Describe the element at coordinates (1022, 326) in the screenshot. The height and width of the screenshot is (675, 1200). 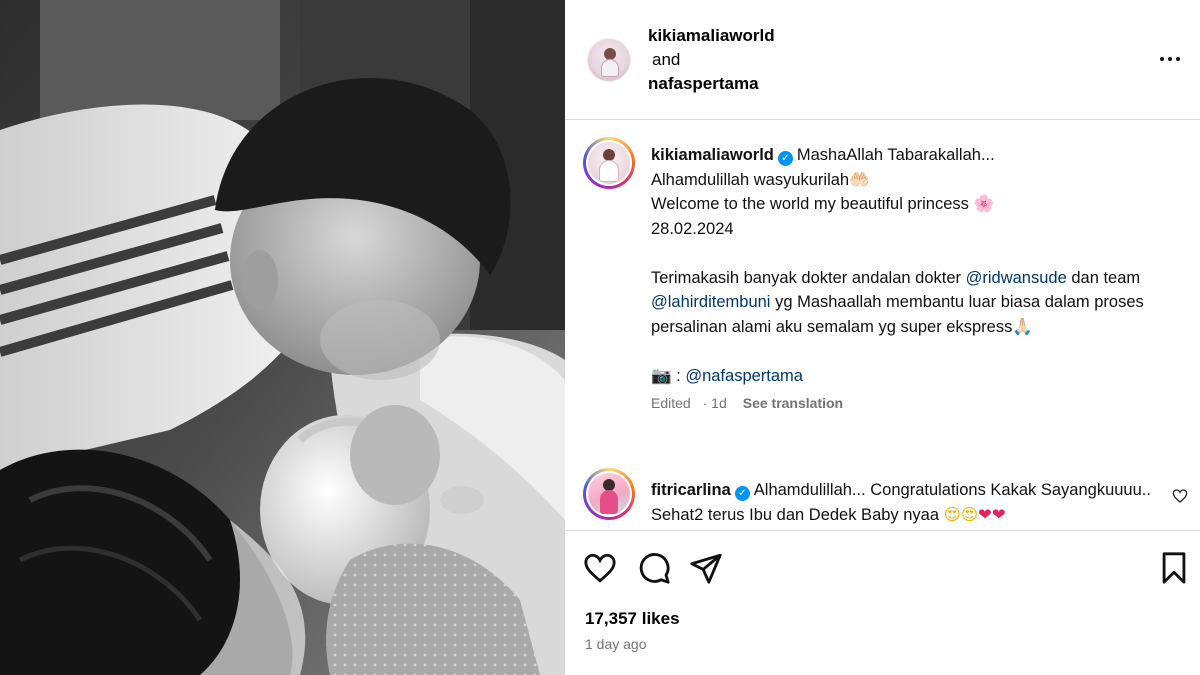
I see `pray-emoji-icon: 🙏🏻` at that location.